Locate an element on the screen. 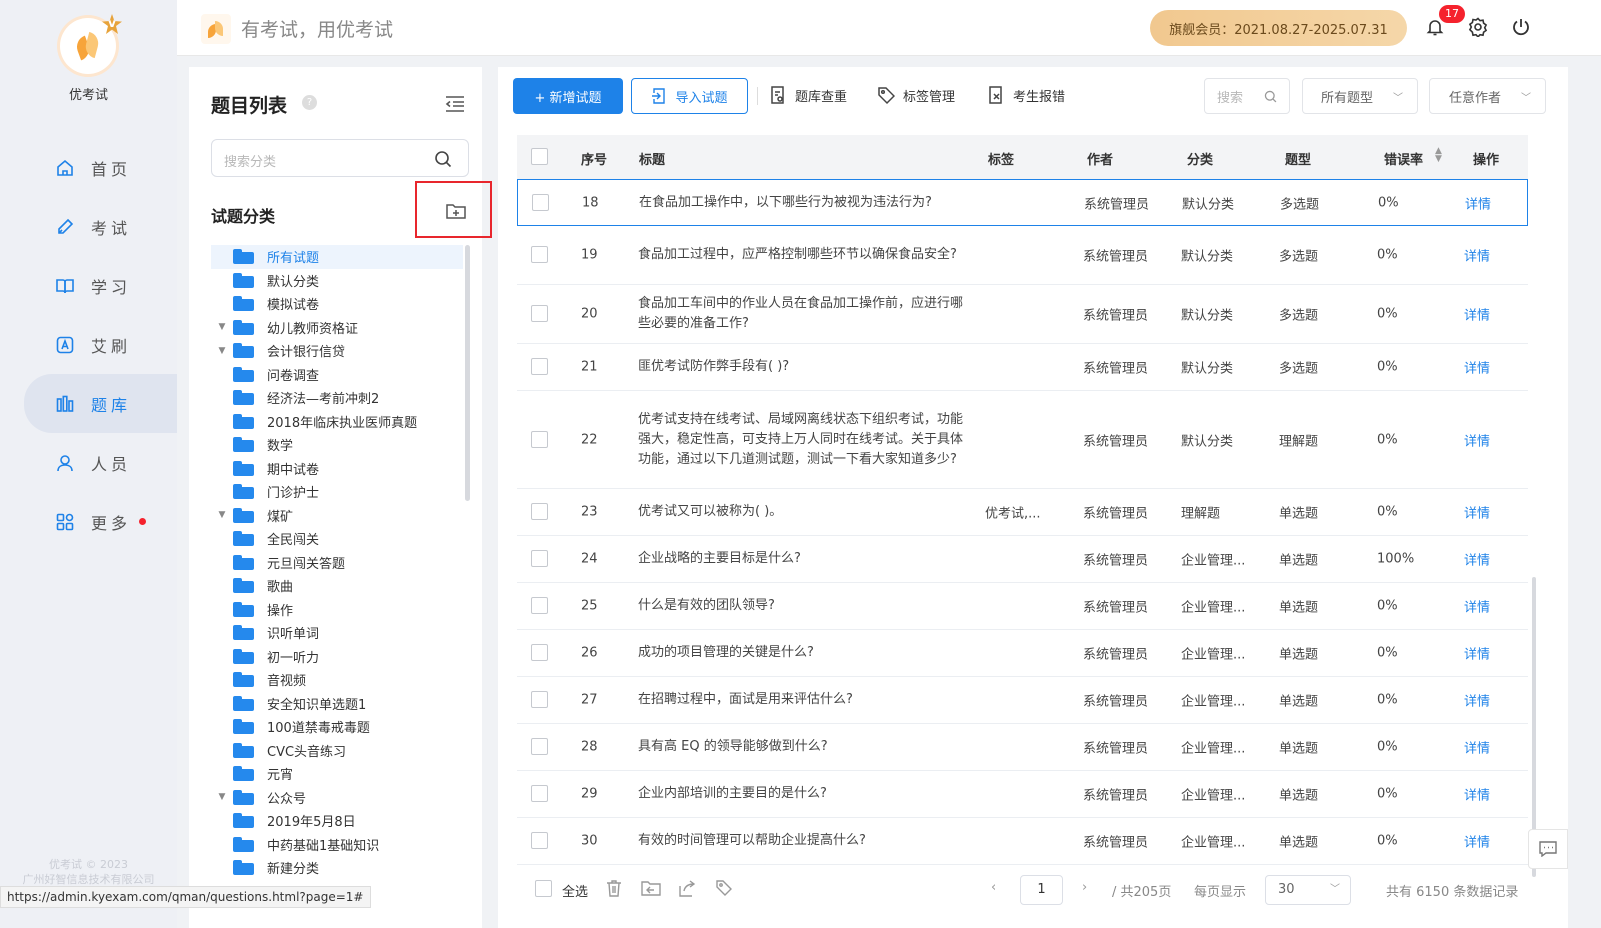 This screenshot has height=928, width=1601. tree-item: ▼ 煤矿 is located at coordinates (337, 516).